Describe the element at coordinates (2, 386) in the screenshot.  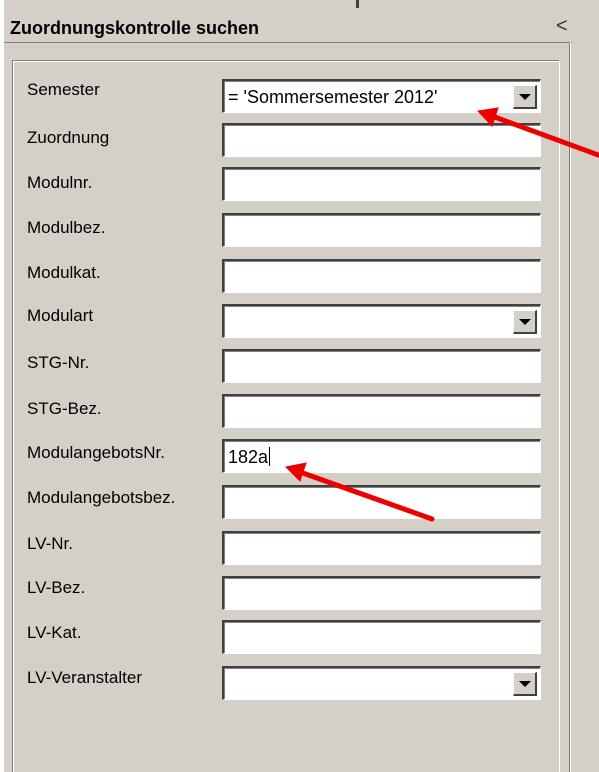
I see `left-edge` at that location.